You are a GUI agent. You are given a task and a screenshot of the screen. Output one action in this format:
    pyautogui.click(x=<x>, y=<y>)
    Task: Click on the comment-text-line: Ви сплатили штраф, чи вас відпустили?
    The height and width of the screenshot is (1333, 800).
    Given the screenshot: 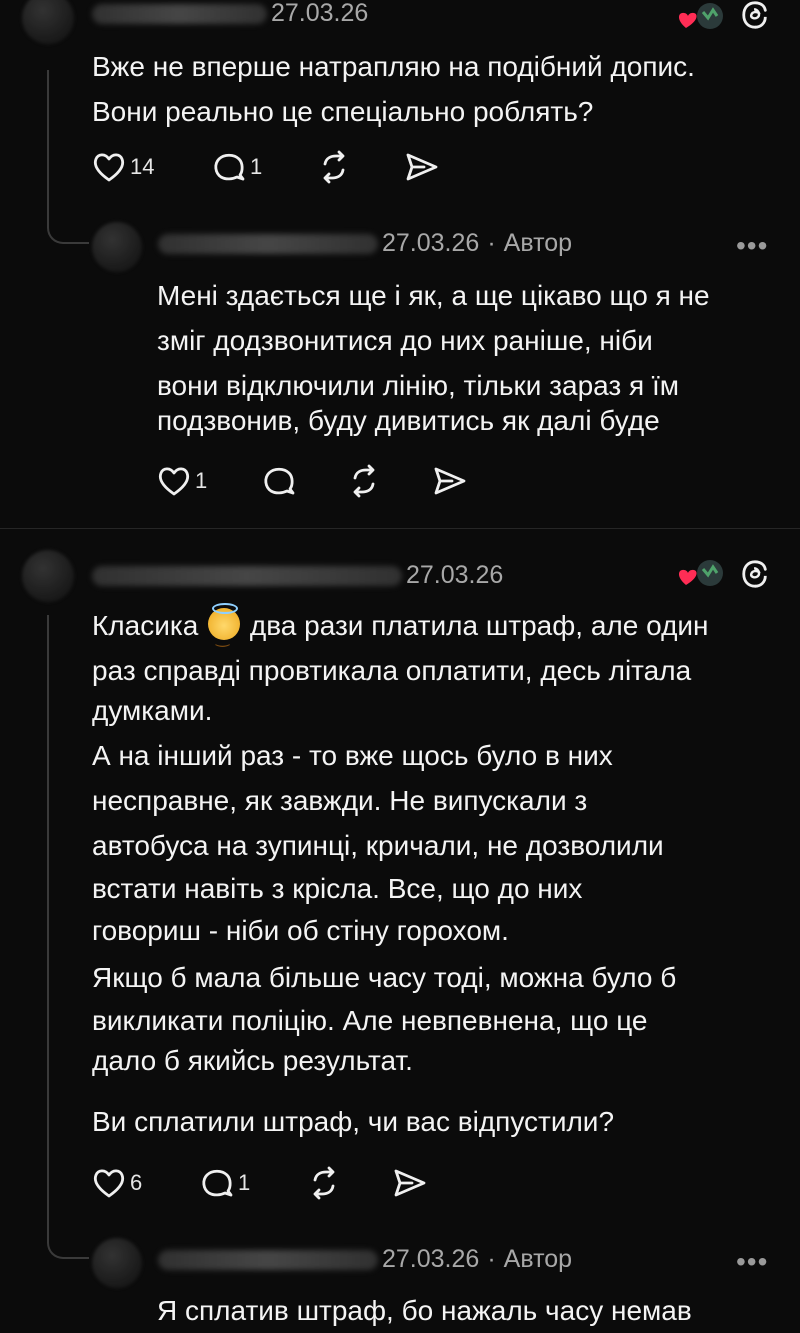 What is the action you would take?
    pyautogui.click(x=353, y=1121)
    